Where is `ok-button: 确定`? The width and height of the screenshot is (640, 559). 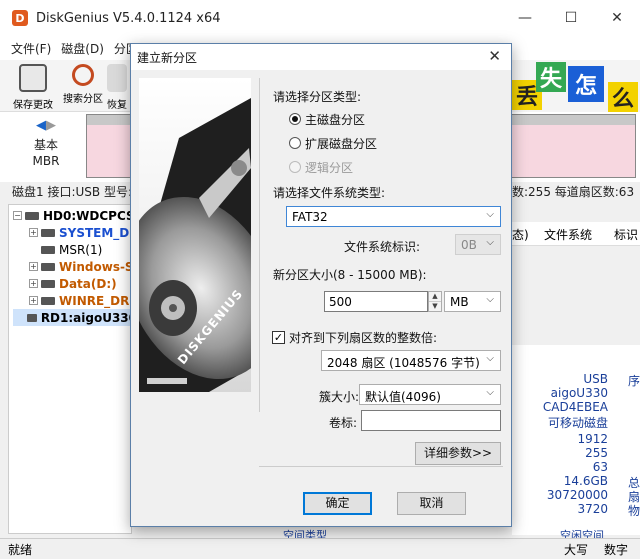
ok-button: 确定 is located at coordinates (337, 503).